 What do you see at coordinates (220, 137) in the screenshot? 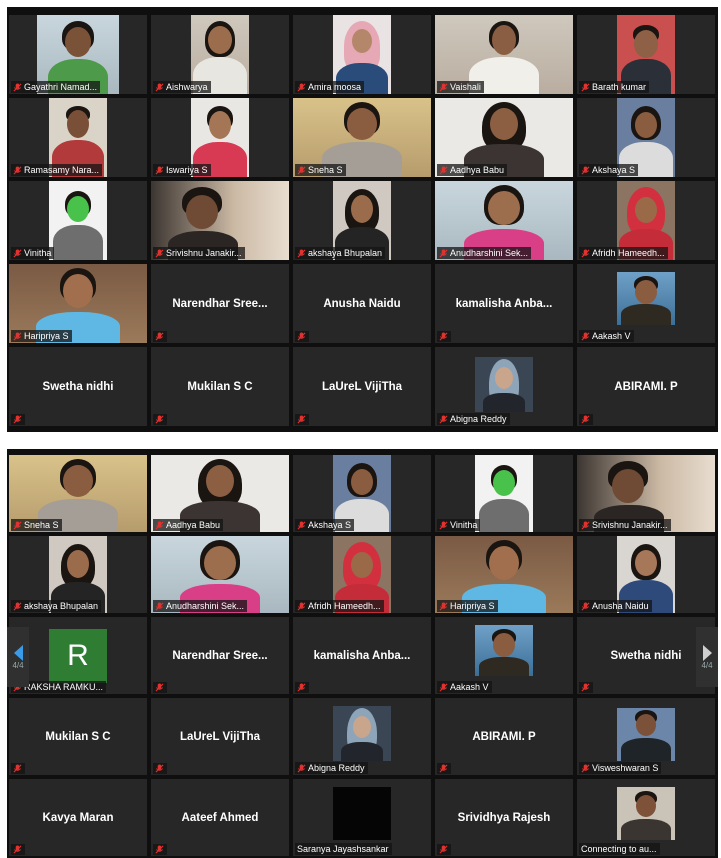
I see `participant-tile: Iswariya S` at bounding box center [220, 137].